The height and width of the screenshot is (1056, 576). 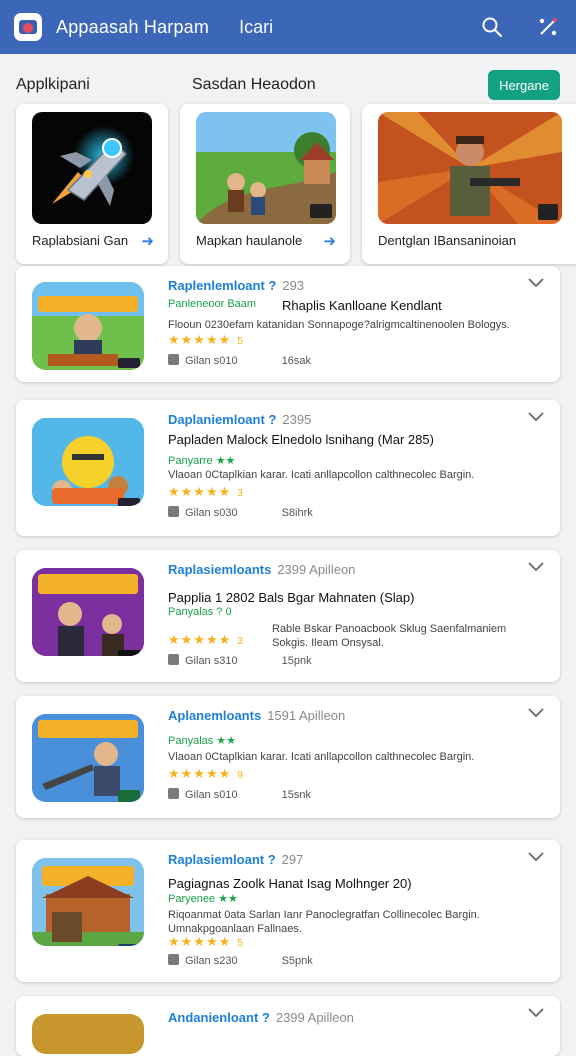 I want to click on featured-card-1: Raplabsiani Gan ➜, so click(x=92, y=184).